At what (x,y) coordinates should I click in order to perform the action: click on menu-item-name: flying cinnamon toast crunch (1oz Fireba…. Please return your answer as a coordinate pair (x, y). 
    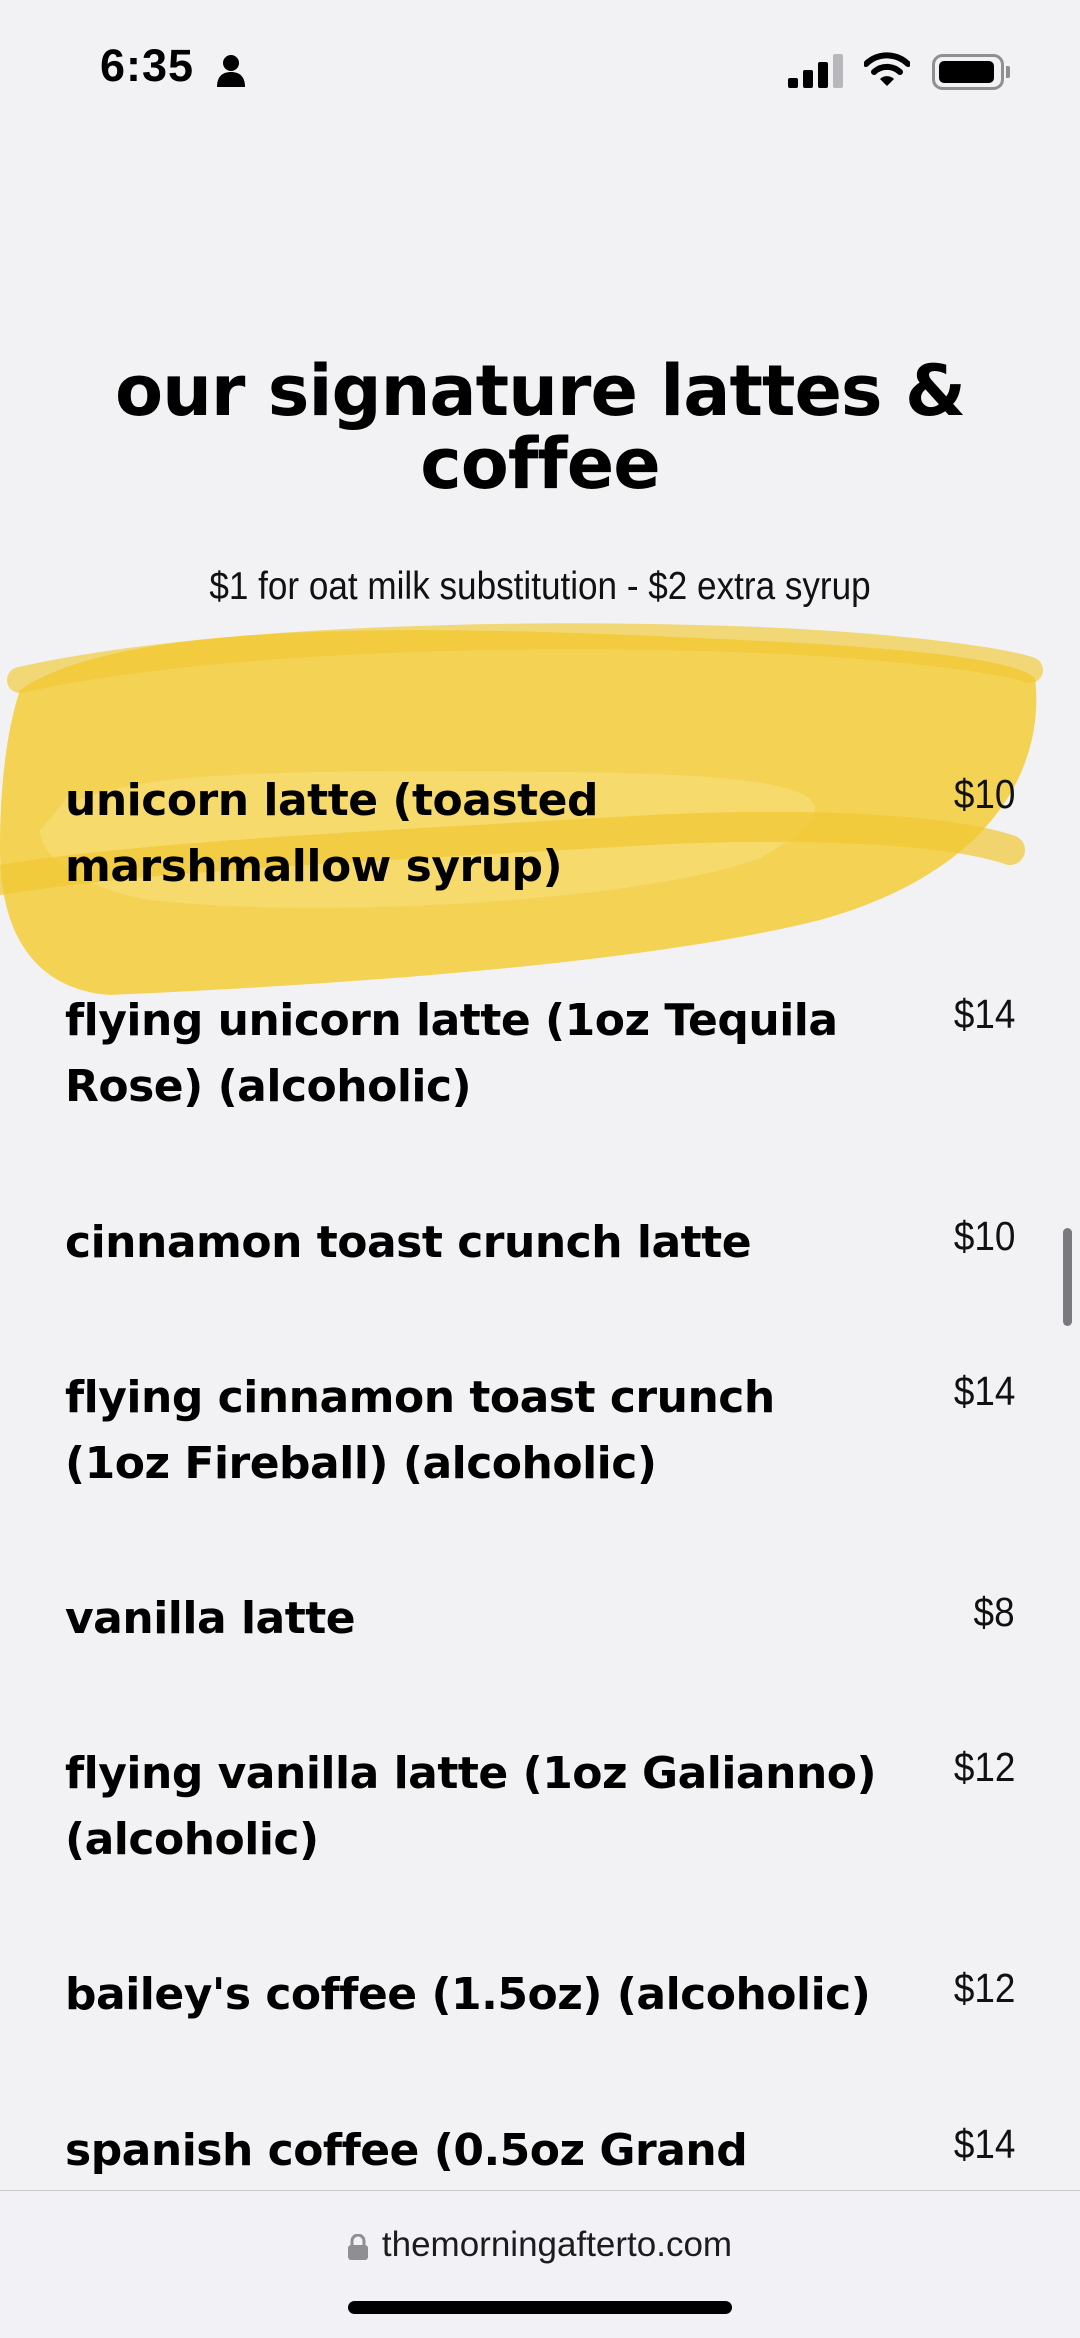
    Looking at the image, I should click on (420, 1430).